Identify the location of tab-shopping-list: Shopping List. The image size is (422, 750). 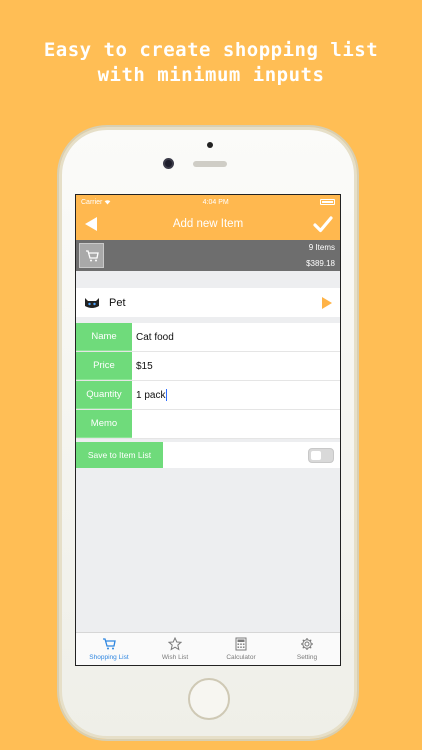
(109, 649).